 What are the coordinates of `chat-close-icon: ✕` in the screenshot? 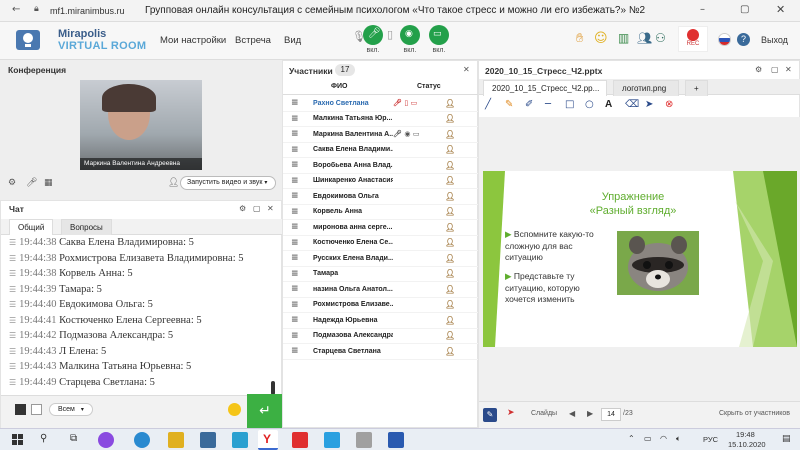 It's located at (270, 208).